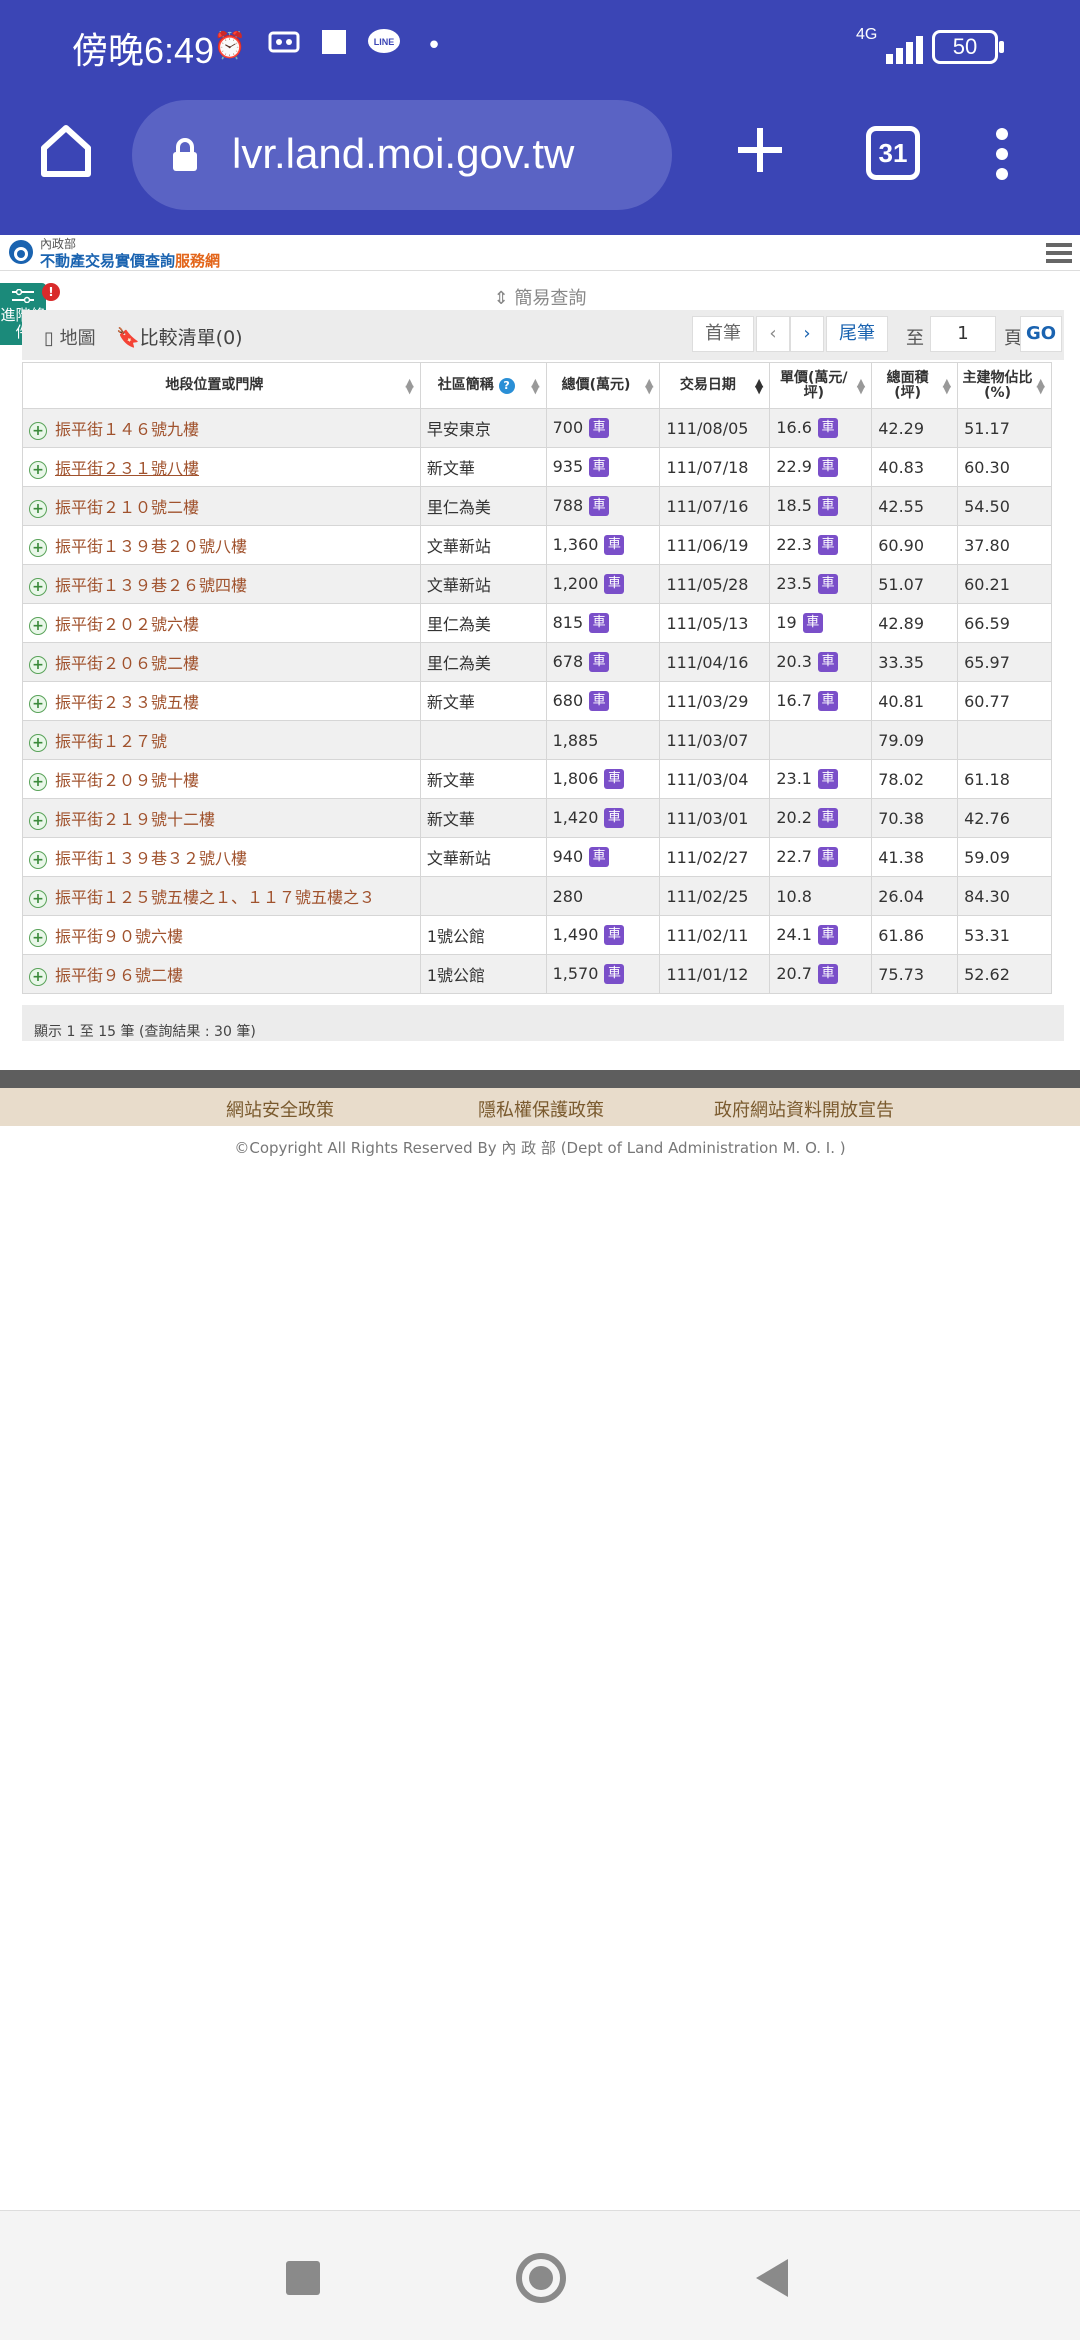 This screenshot has width=1080, height=2340. Describe the element at coordinates (130, 260) in the screenshot. I see `site-logo-title: 不動產交易實價查詢服務網` at that location.